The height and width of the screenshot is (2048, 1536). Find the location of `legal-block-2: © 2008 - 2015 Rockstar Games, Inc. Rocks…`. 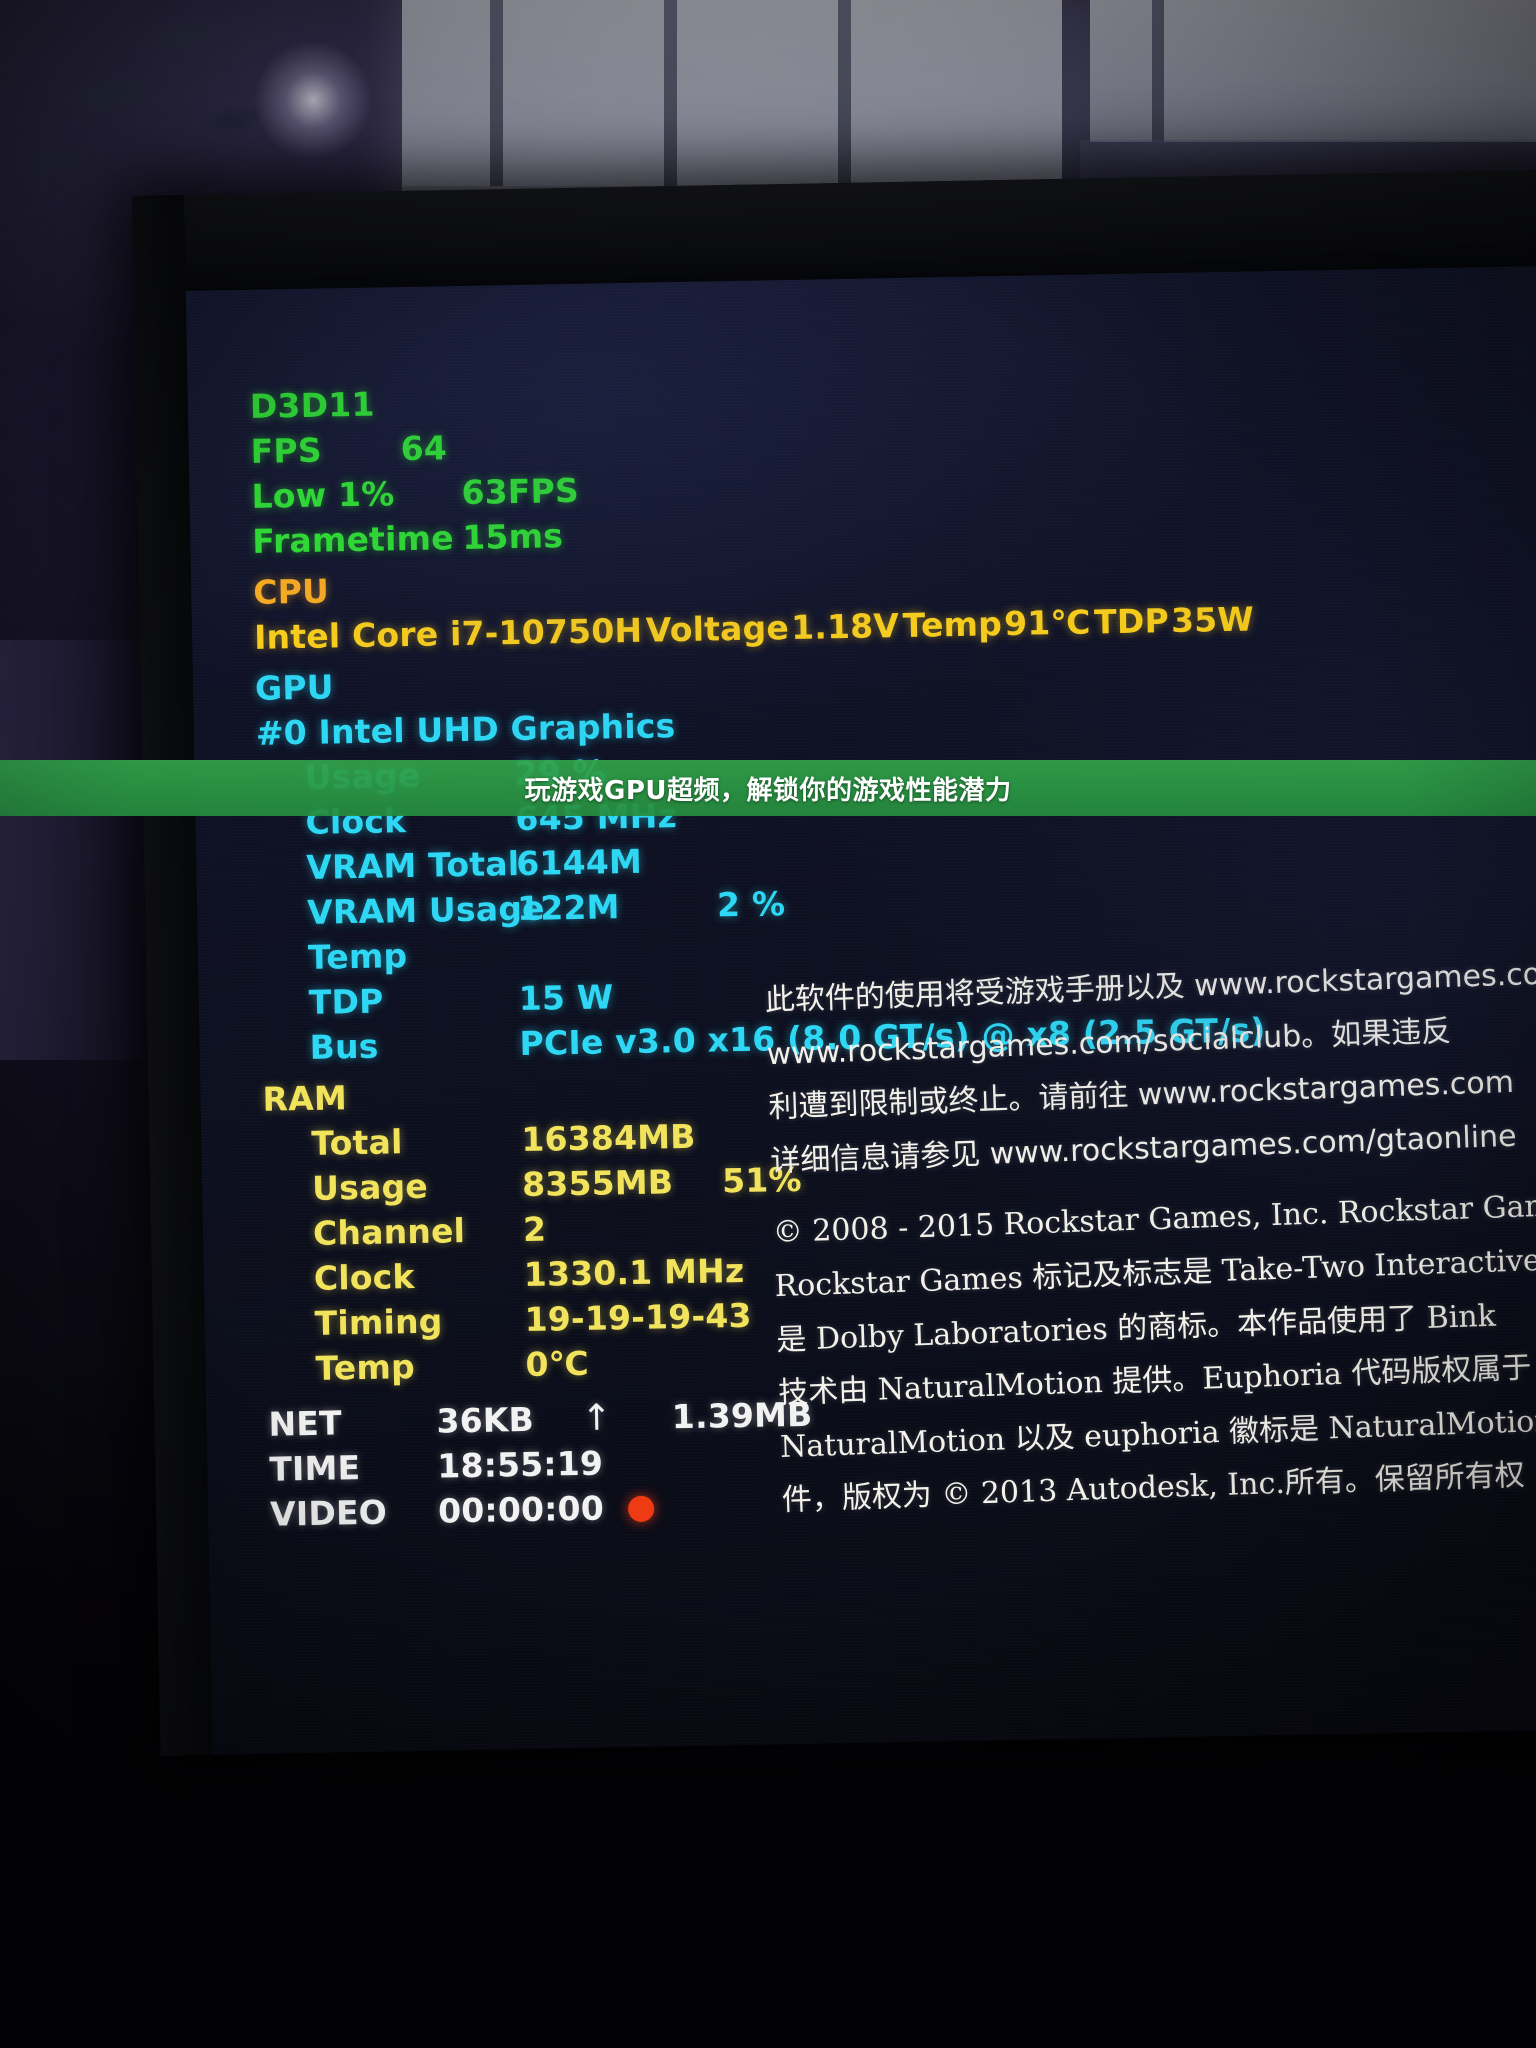

legal-block-2: © 2008 - 2015 Rockstar Games, Inc. Rocks… is located at coordinates (1154, 1350).